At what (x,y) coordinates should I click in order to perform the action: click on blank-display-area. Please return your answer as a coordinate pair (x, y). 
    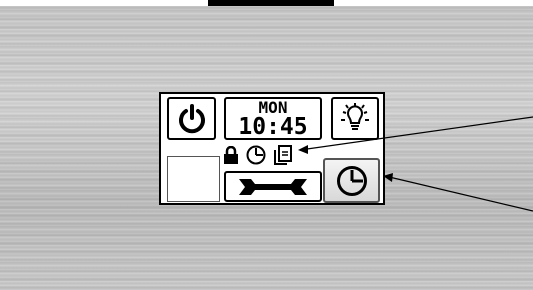
    Looking at the image, I should click on (193, 179).